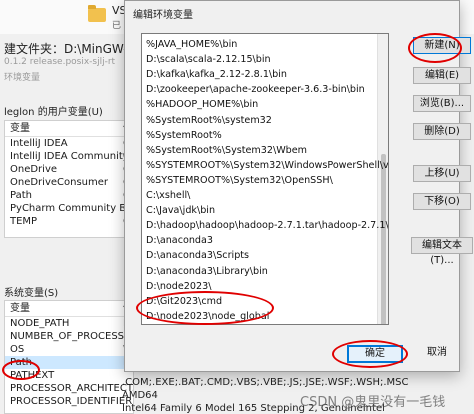 This screenshot has height=414, width=474. I want to click on path-list-item: %SYSTEMROOT%\System32\OpenSSH\, so click(260, 180).